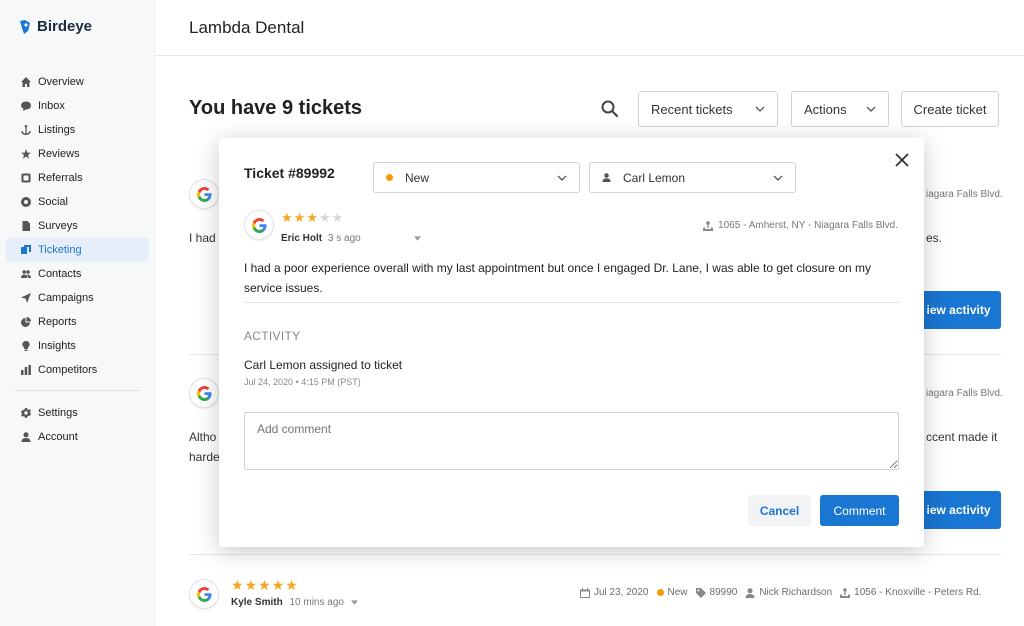 Image resolution: width=1024 pixels, height=626 pixels. I want to click on sidebar-item-label: Ticketing, so click(60, 250).